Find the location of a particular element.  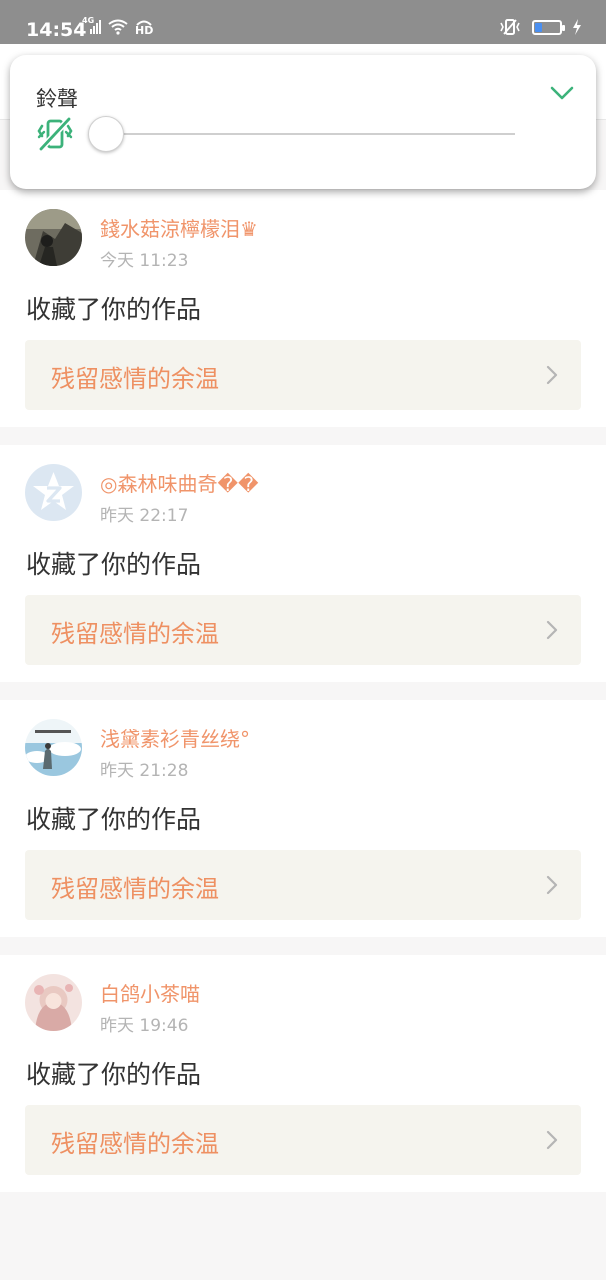

status-left-icons: 4G HD is located at coordinates (118, 26).